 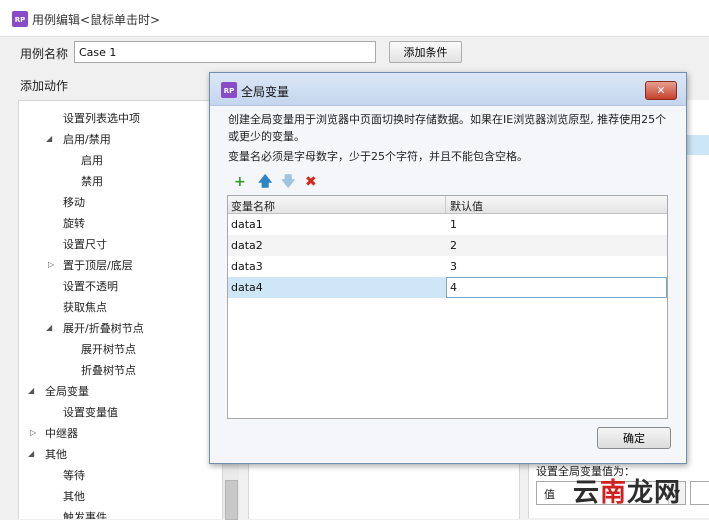 I want to click on tree-item-set-opacity: 设置不透明, so click(x=90, y=286).